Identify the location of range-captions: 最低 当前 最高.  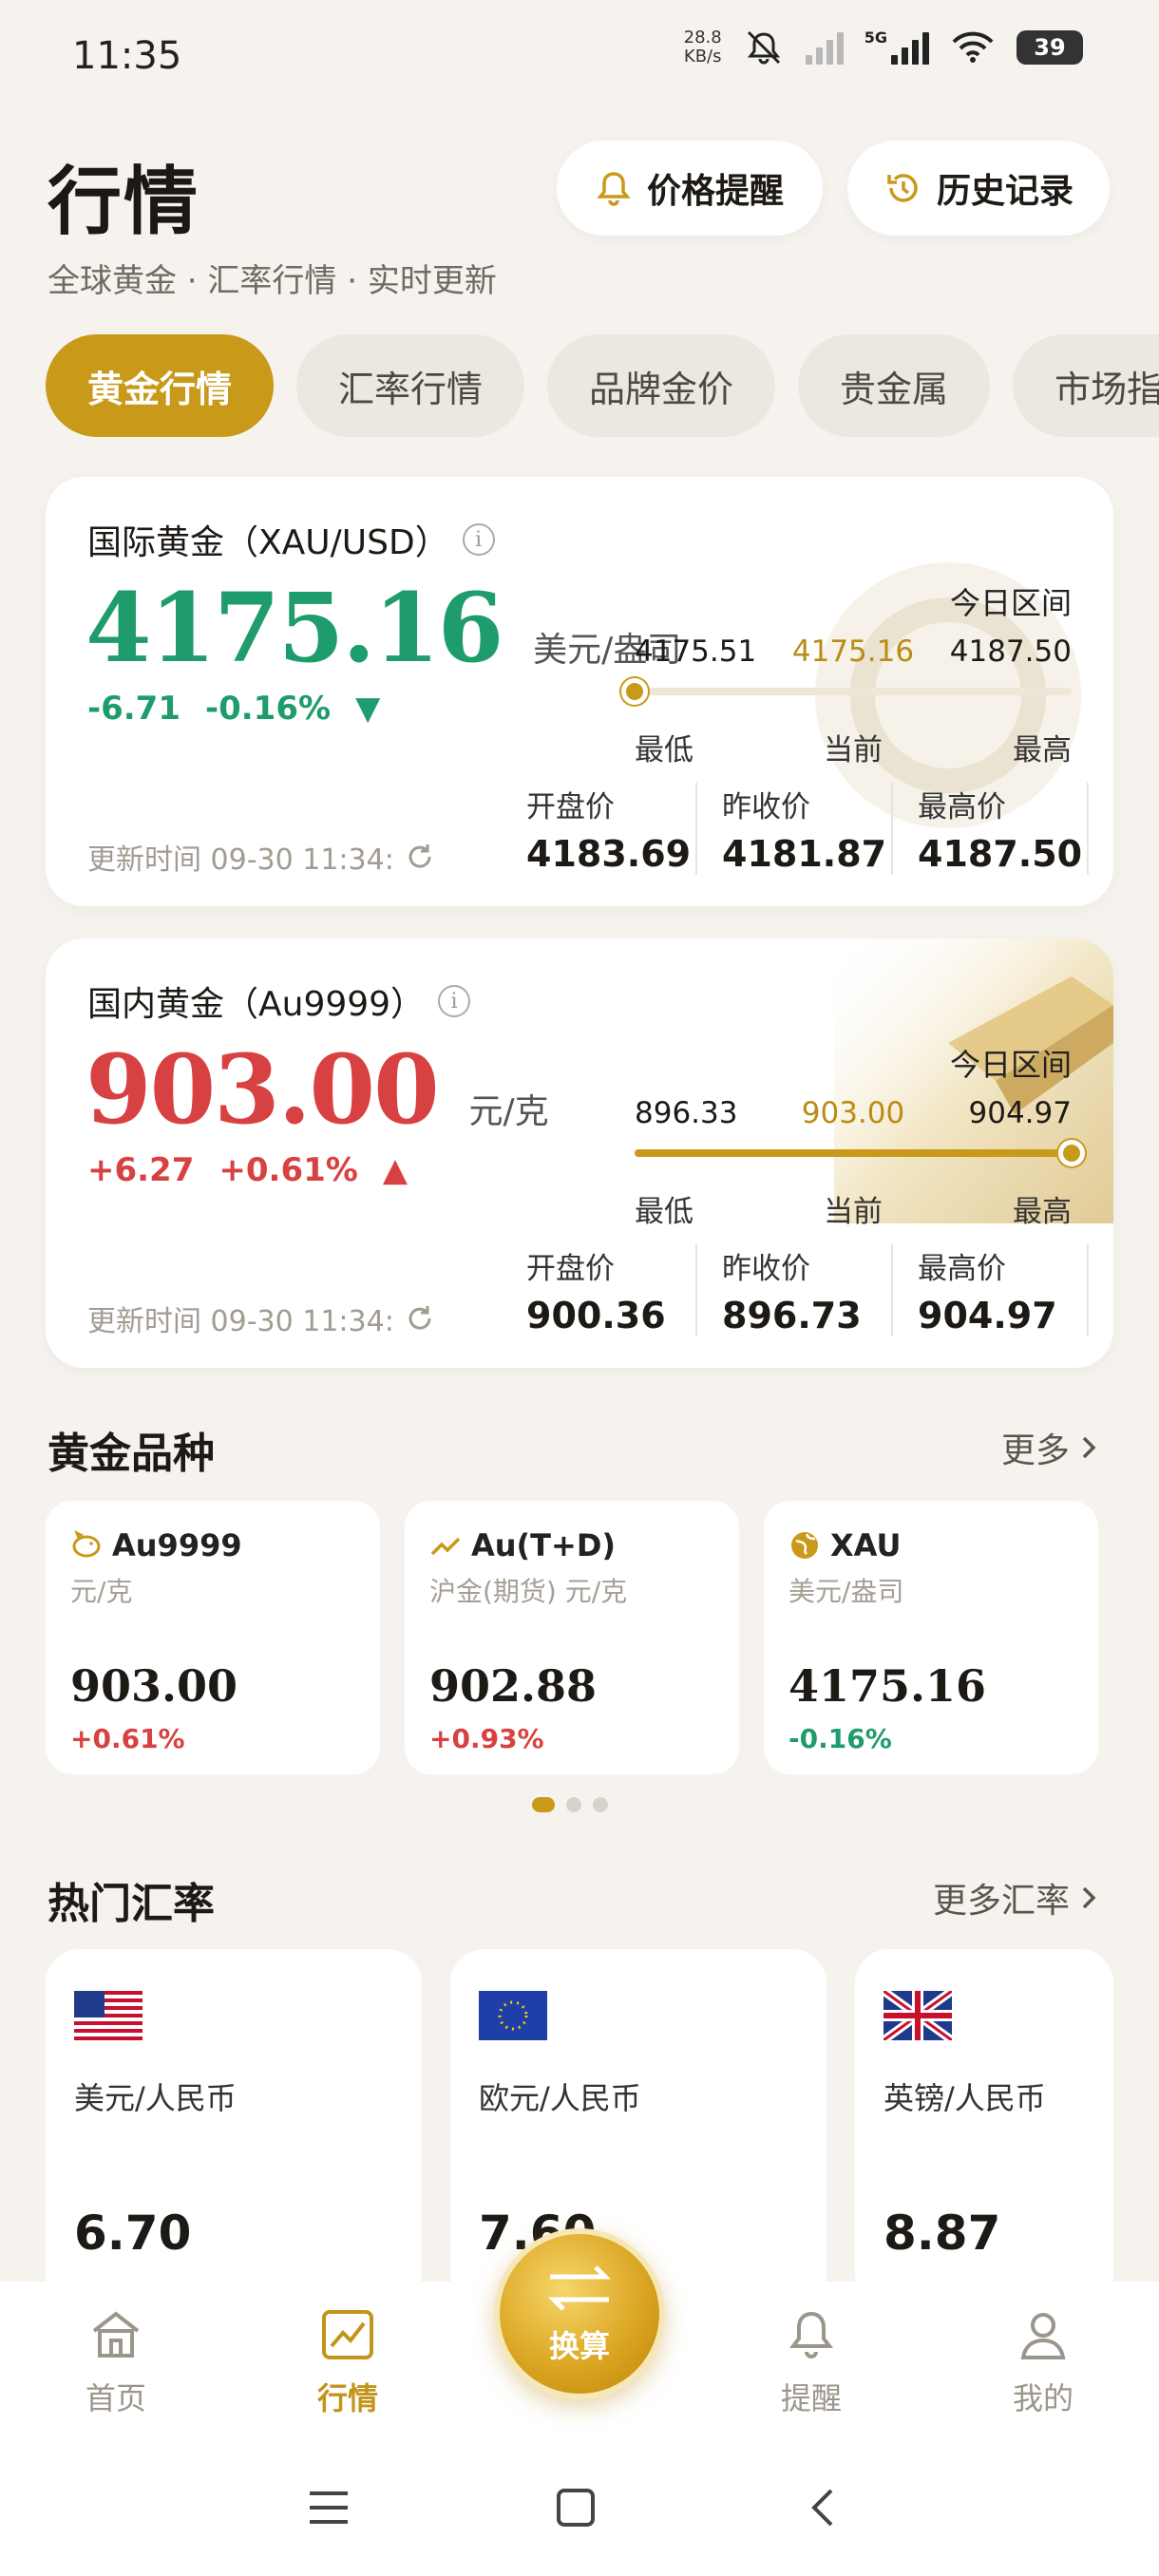
(853, 1208).